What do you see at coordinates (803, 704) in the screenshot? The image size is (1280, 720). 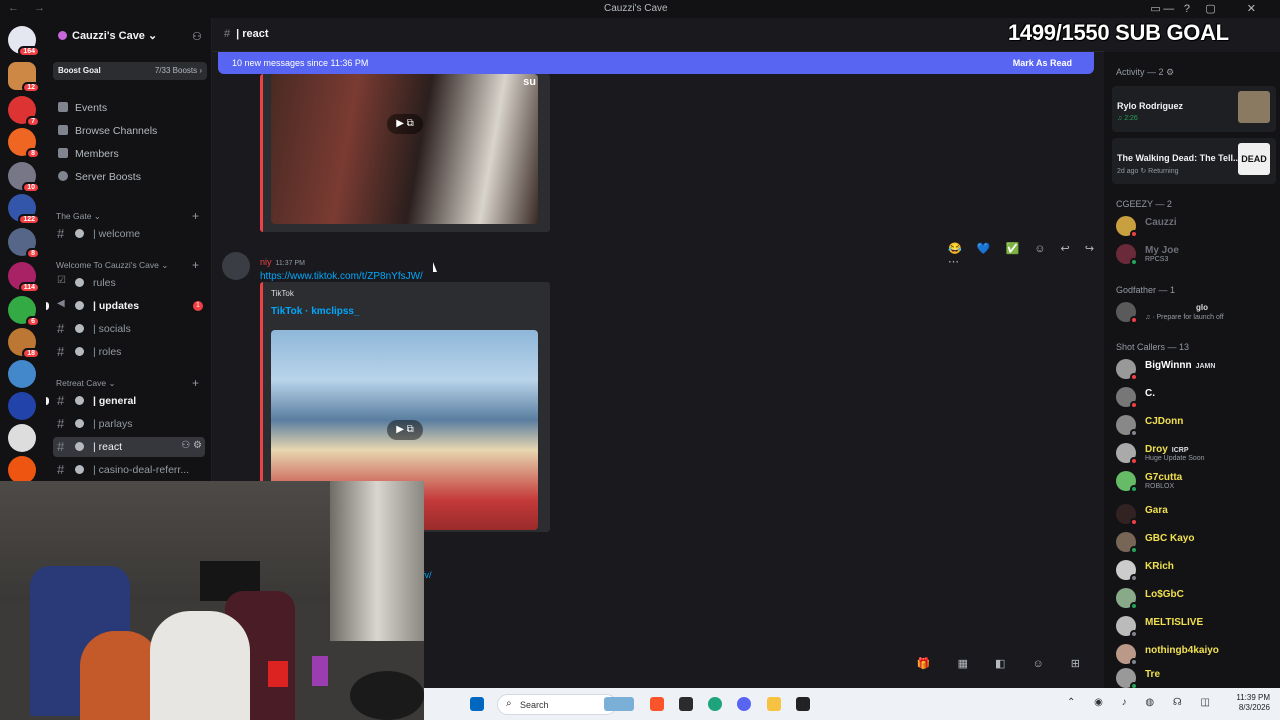 I see `terminal-icon` at bounding box center [803, 704].